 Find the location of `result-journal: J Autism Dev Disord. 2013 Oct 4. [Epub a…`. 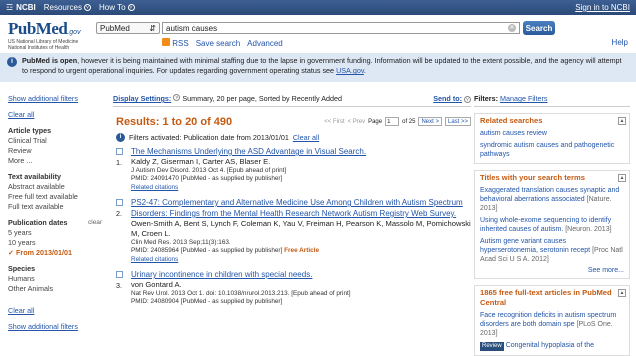

result-journal: J Autism Dev Disord. 2013 Oct 4. [Epub a… is located at coordinates (209, 170).